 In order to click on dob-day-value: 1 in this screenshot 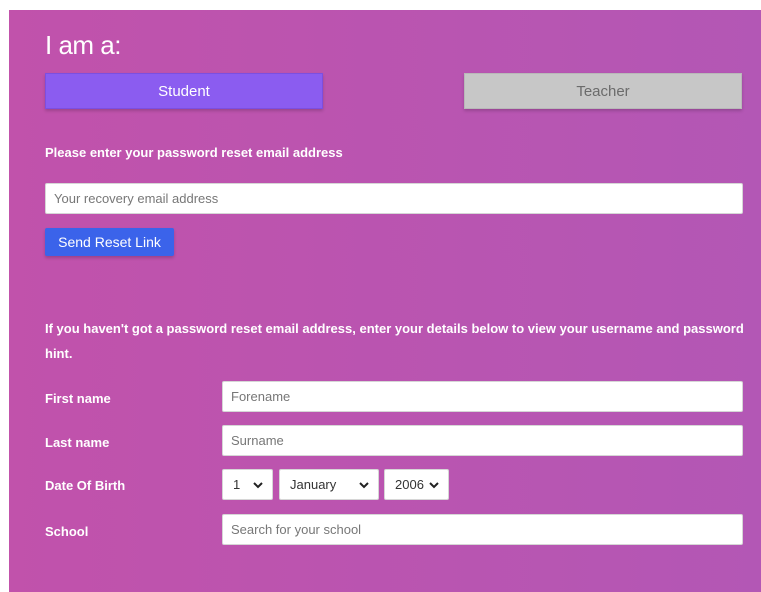, I will do `click(237, 484)`.